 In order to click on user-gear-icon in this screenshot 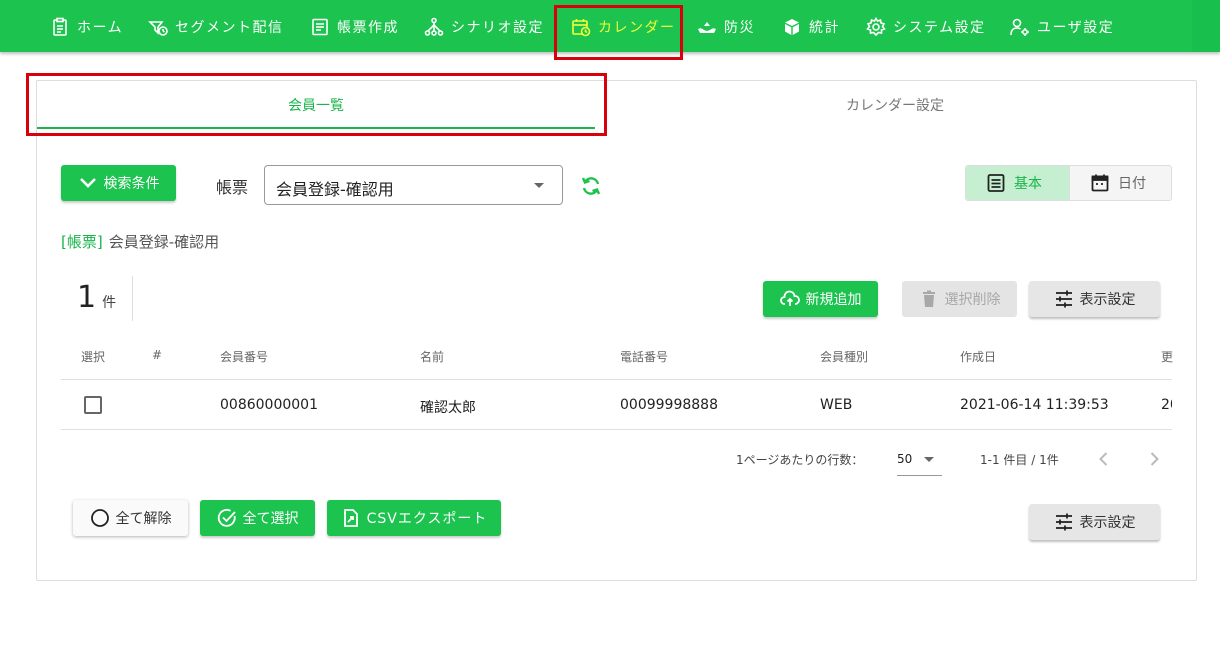, I will do `click(1019, 27)`.